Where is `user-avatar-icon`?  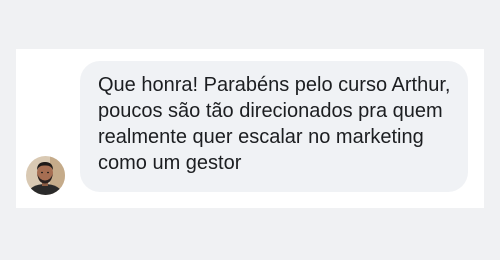
user-avatar-icon is located at coordinates (45, 175).